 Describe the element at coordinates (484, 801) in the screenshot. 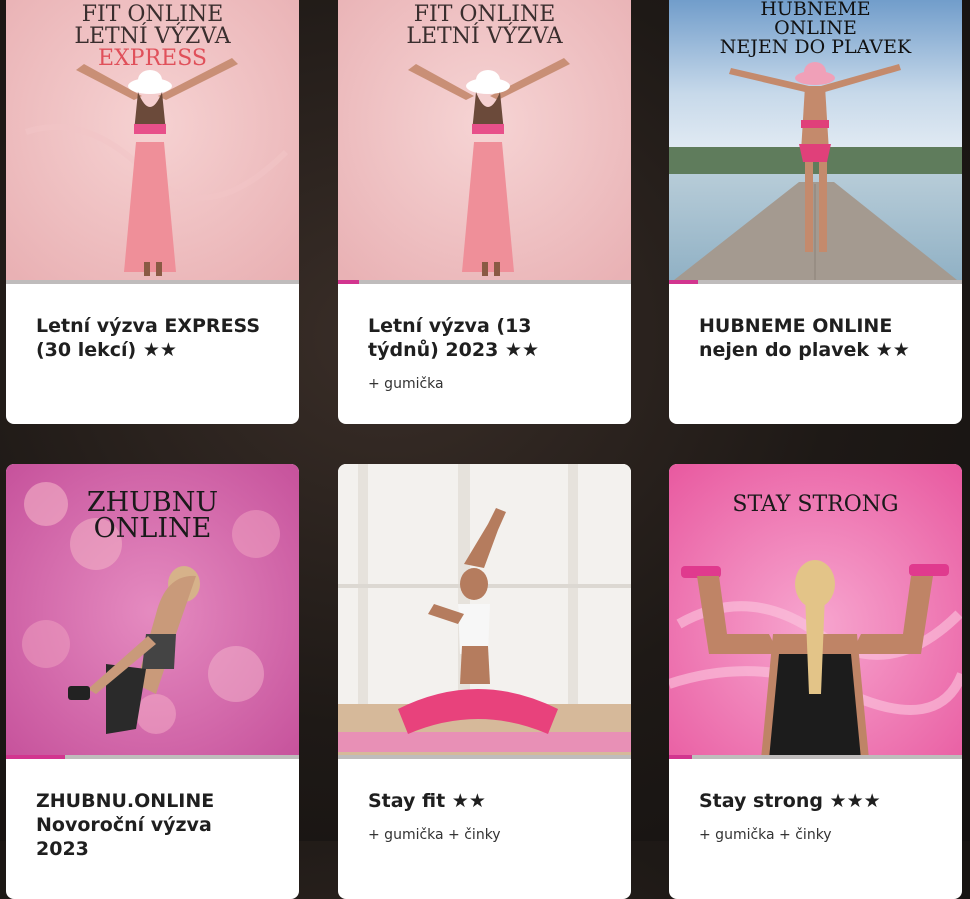

I see `course-title: Stay fit ★★` at that location.